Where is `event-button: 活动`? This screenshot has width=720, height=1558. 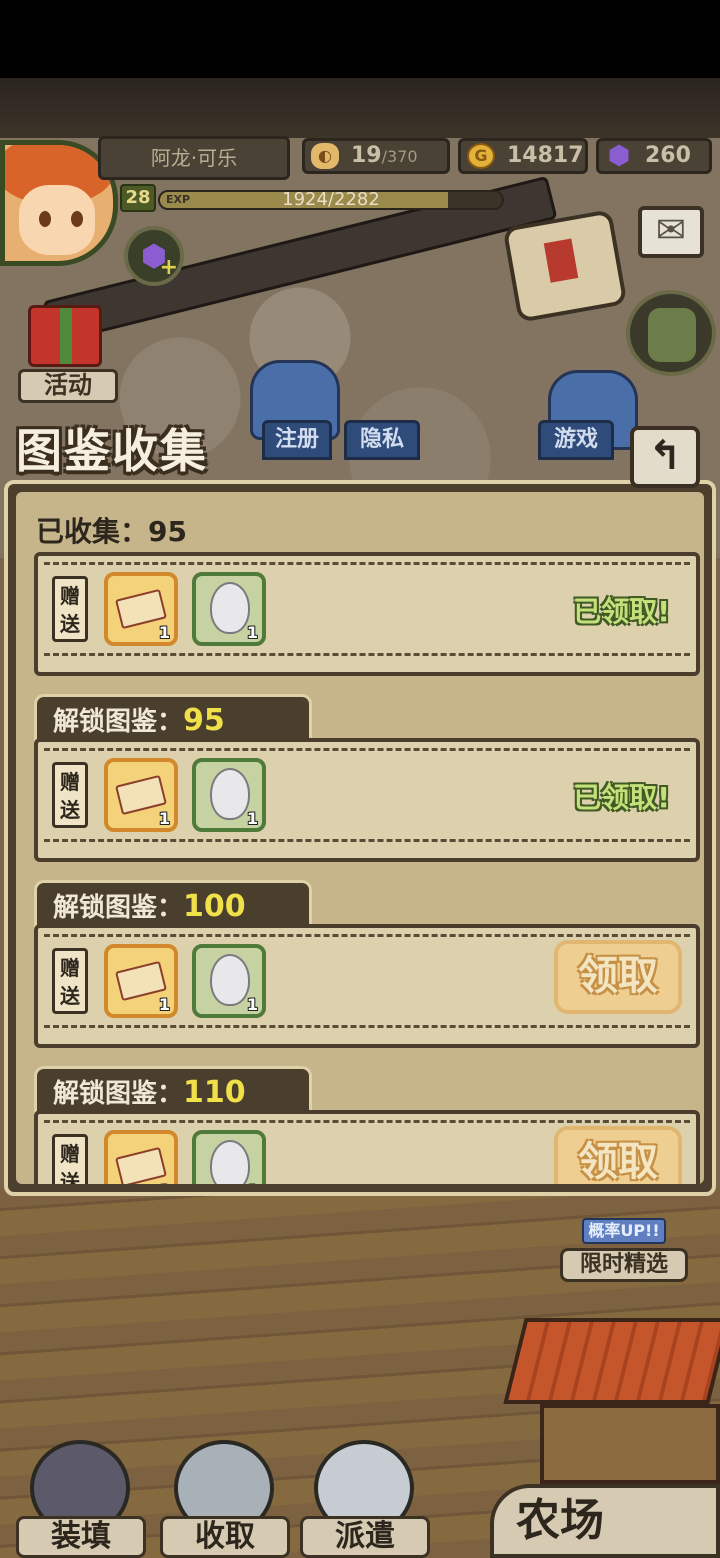 event-button: 活动 is located at coordinates (65, 350).